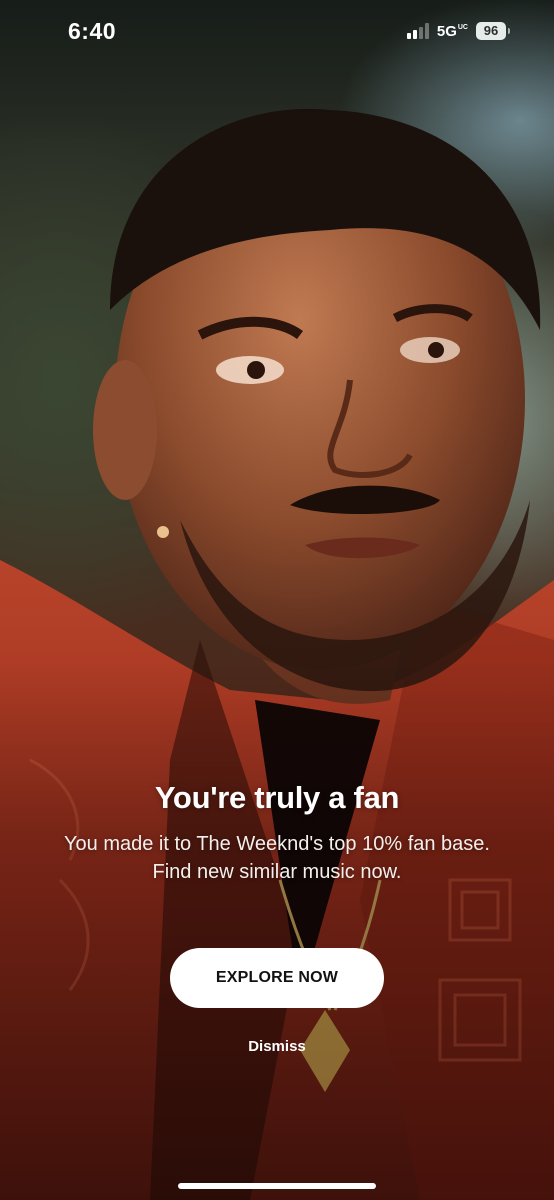 This screenshot has height=1200, width=554. I want to click on battery-nub, so click(509, 31).